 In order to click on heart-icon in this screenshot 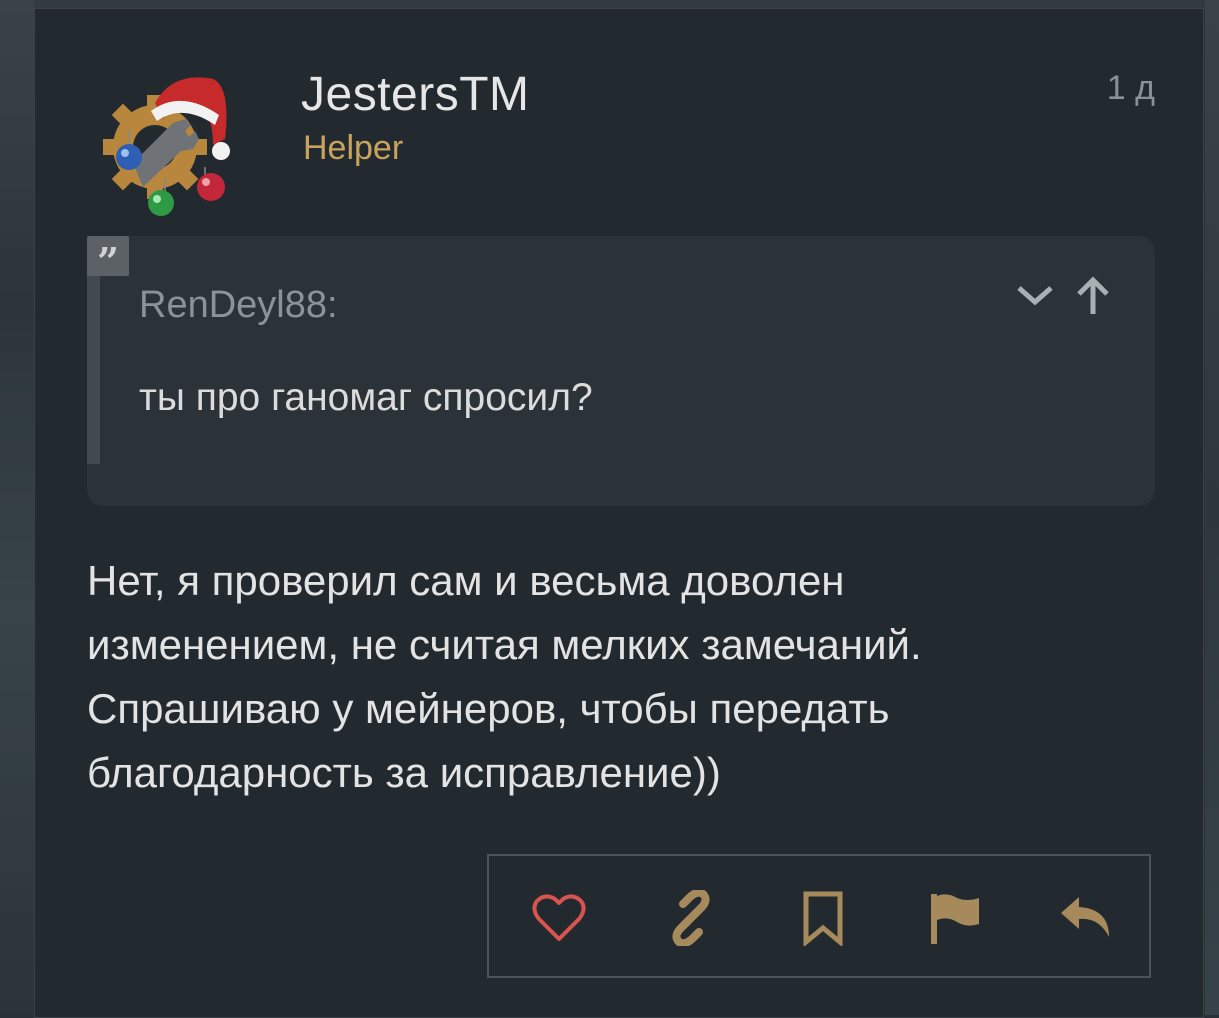, I will do `click(559, 917)`.